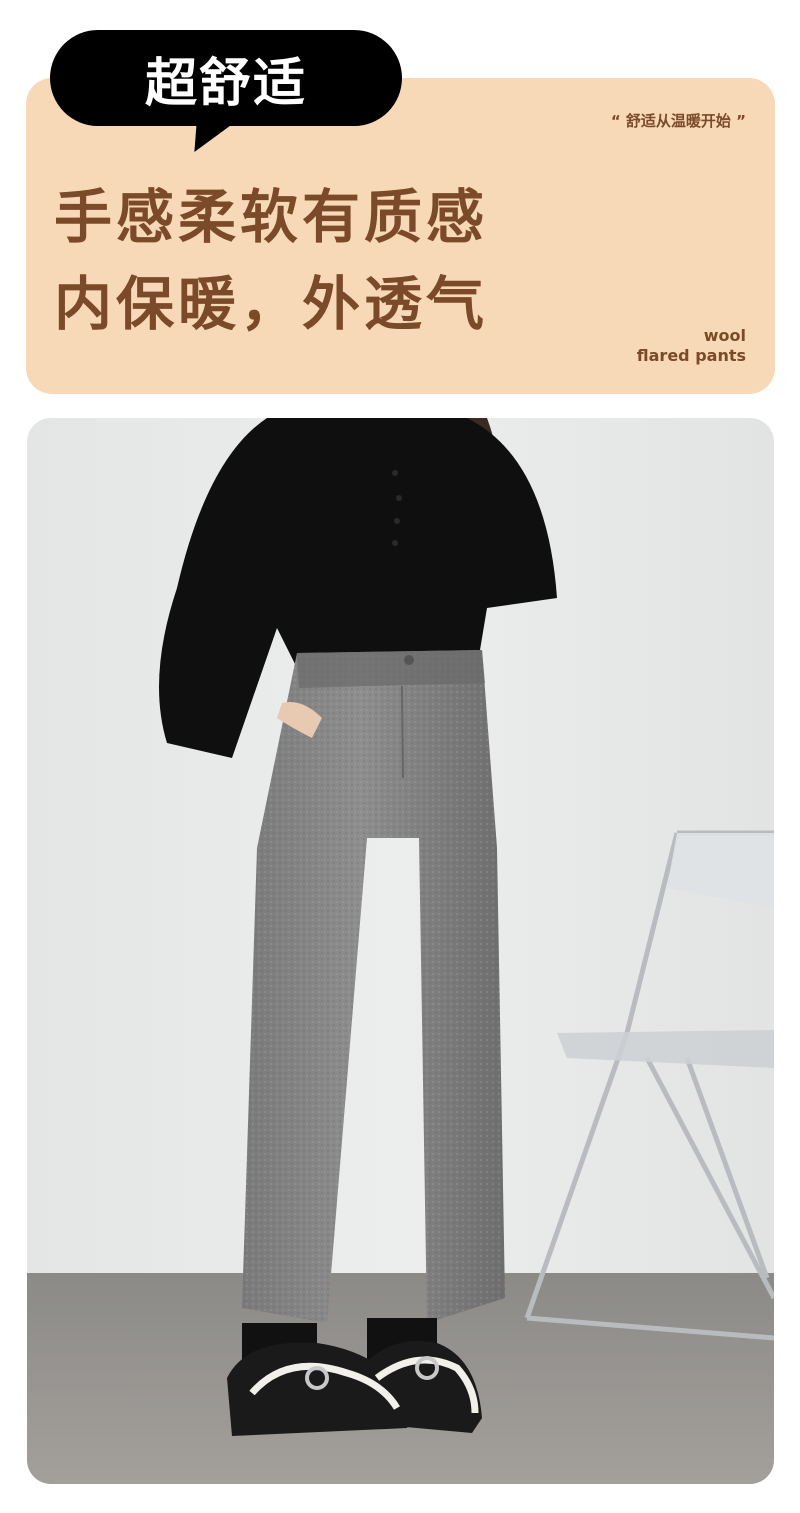 The image size is (800, 1513). Describe the element at coordinates (724, 335) in the screenshot. I see `english-label-1: wool` at that location.